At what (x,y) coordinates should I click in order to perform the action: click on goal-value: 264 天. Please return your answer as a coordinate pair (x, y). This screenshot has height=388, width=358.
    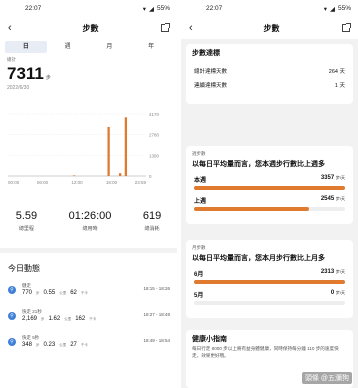
    Looking at the image, I should click on (336, 72).